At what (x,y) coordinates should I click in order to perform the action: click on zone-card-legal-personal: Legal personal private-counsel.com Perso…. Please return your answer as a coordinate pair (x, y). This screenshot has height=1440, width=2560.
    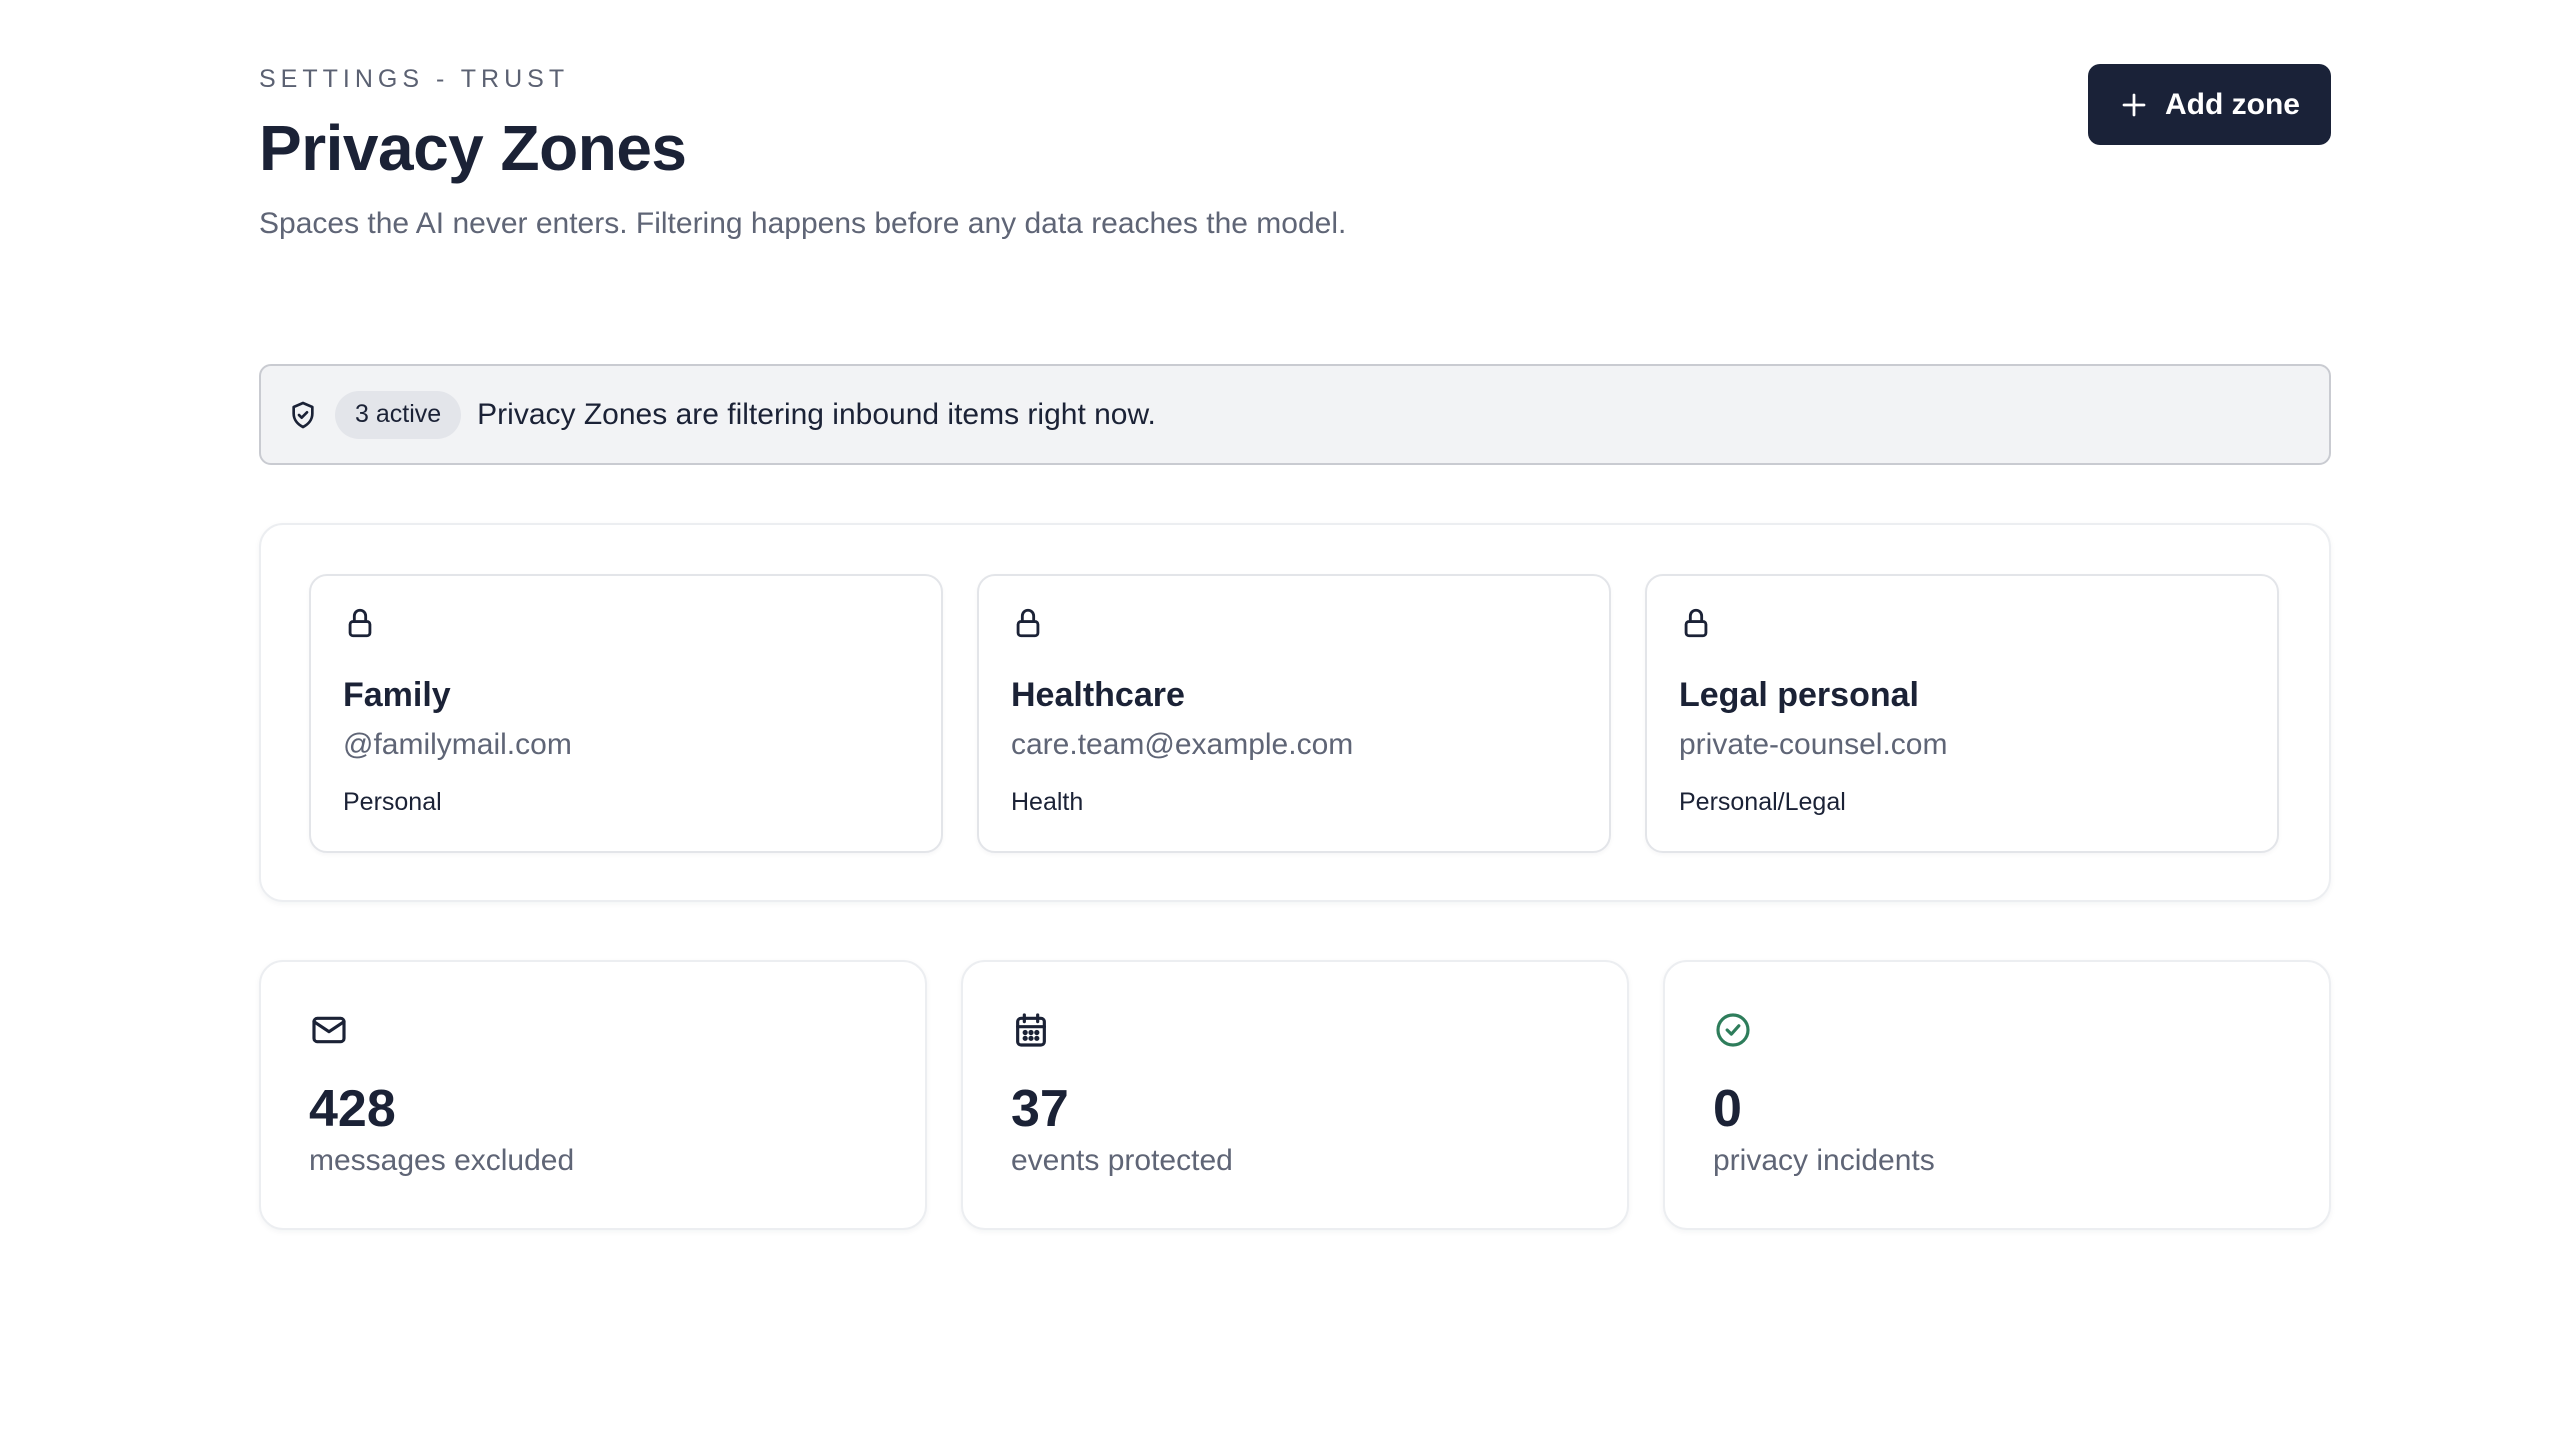
    Looking at the image, I should click on (1962, 713).